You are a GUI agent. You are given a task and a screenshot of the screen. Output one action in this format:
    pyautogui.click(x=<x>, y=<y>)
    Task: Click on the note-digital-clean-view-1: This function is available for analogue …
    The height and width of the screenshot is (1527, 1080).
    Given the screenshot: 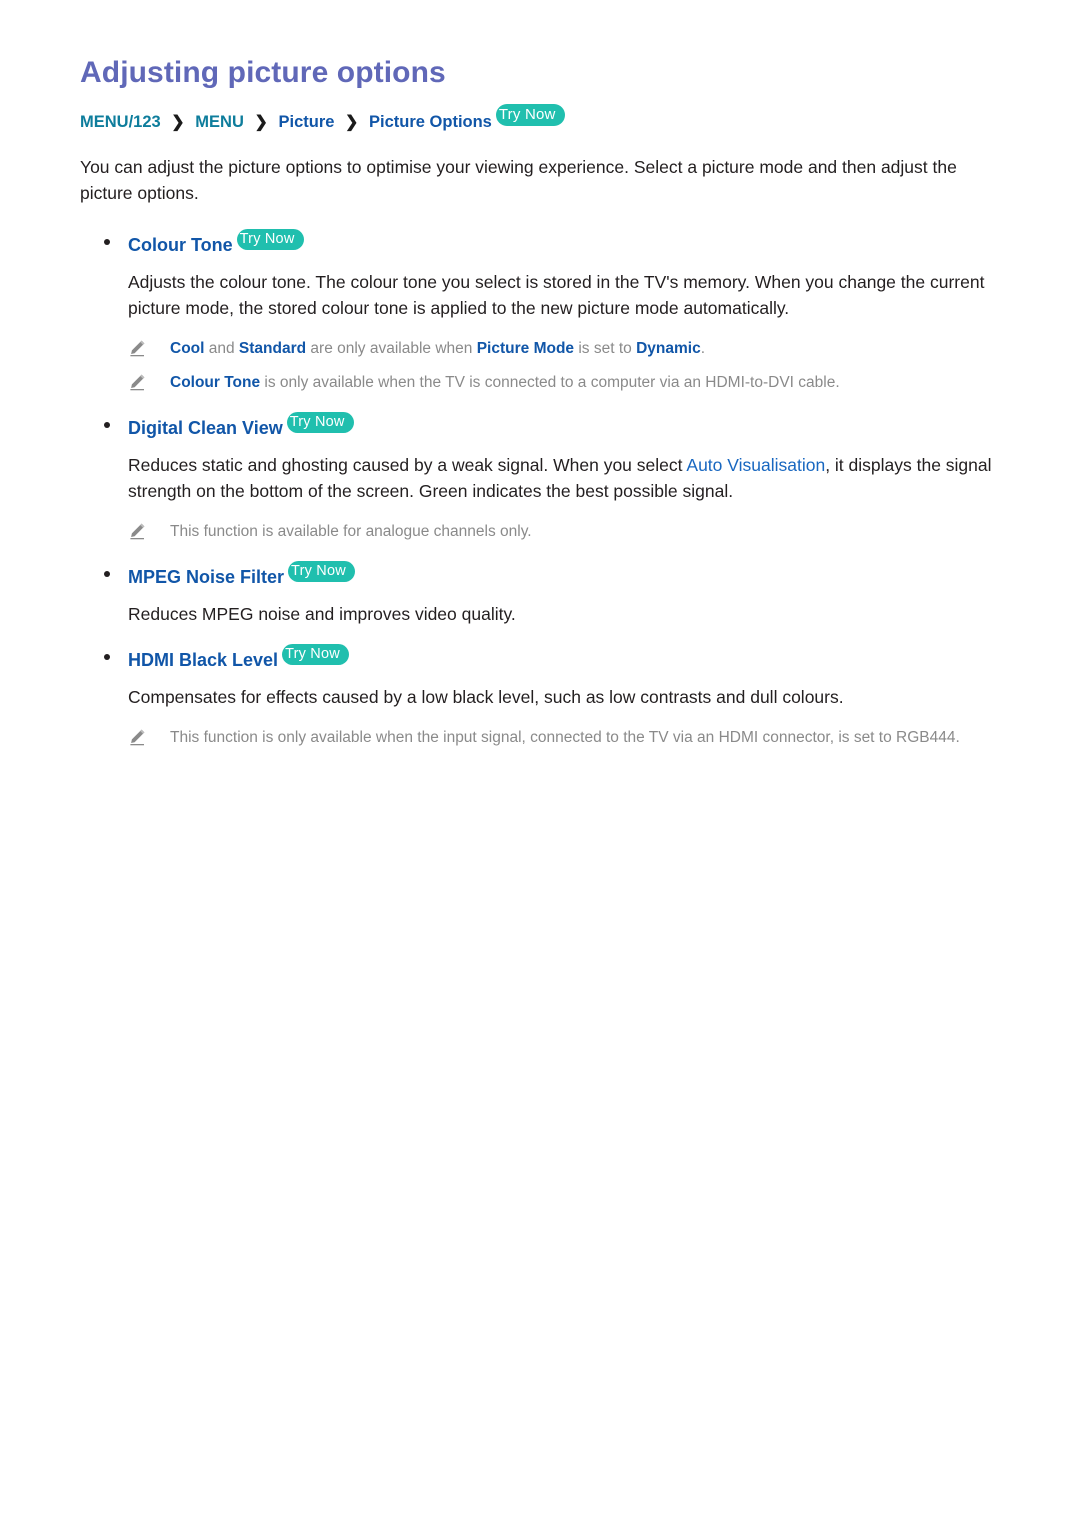 What is the action you would take?
    pyautogui.click(x=540, y=532)
    